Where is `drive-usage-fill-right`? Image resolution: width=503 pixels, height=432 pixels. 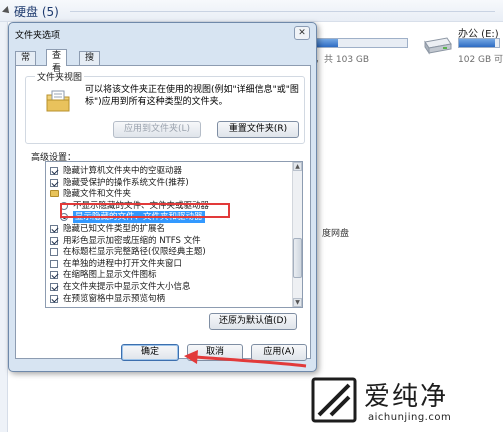 drive-usage-fill-right is located at coordinates (477, 43).